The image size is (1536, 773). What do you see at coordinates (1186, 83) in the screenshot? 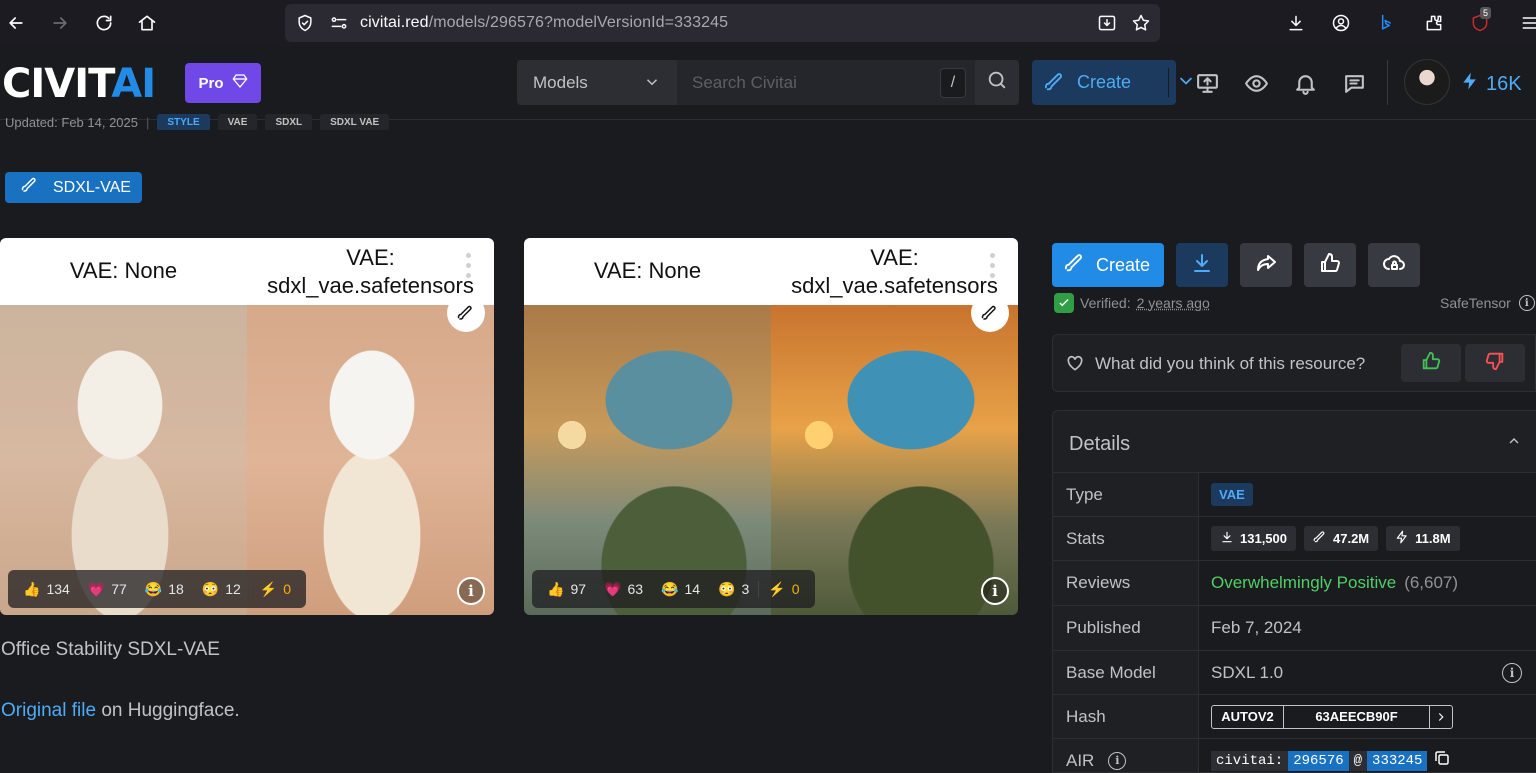
I see `create-dropdown-chevron-icon` at bounding box center [1186, 83].